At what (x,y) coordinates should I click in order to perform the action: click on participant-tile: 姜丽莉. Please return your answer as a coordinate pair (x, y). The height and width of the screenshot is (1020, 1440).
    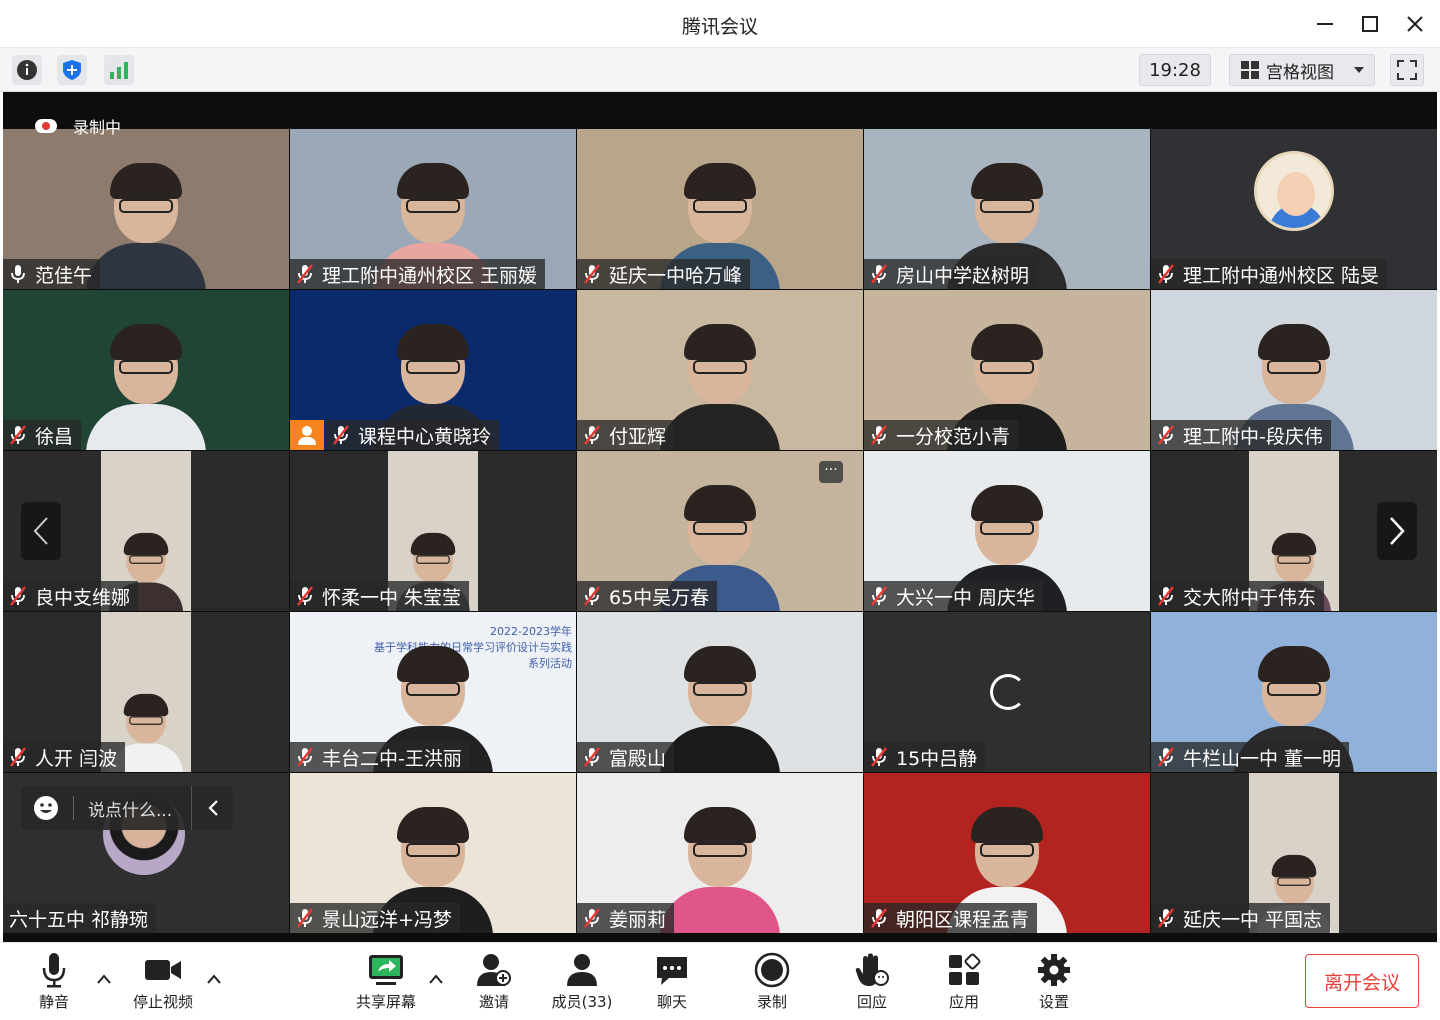
    Looking at the image, I should click on (720, 853).